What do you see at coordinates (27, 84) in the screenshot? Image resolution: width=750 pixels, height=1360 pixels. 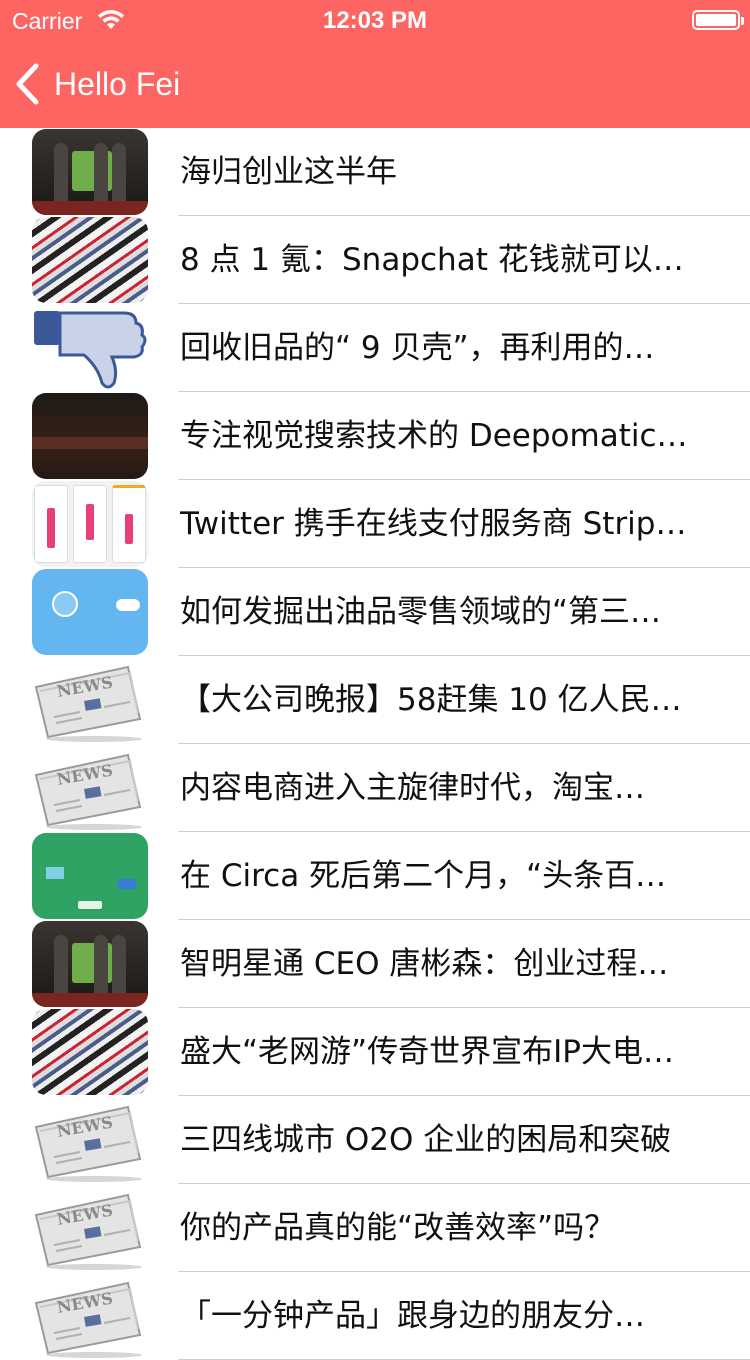 I see `chevron-left-icon` at bounding box center [27, 84].